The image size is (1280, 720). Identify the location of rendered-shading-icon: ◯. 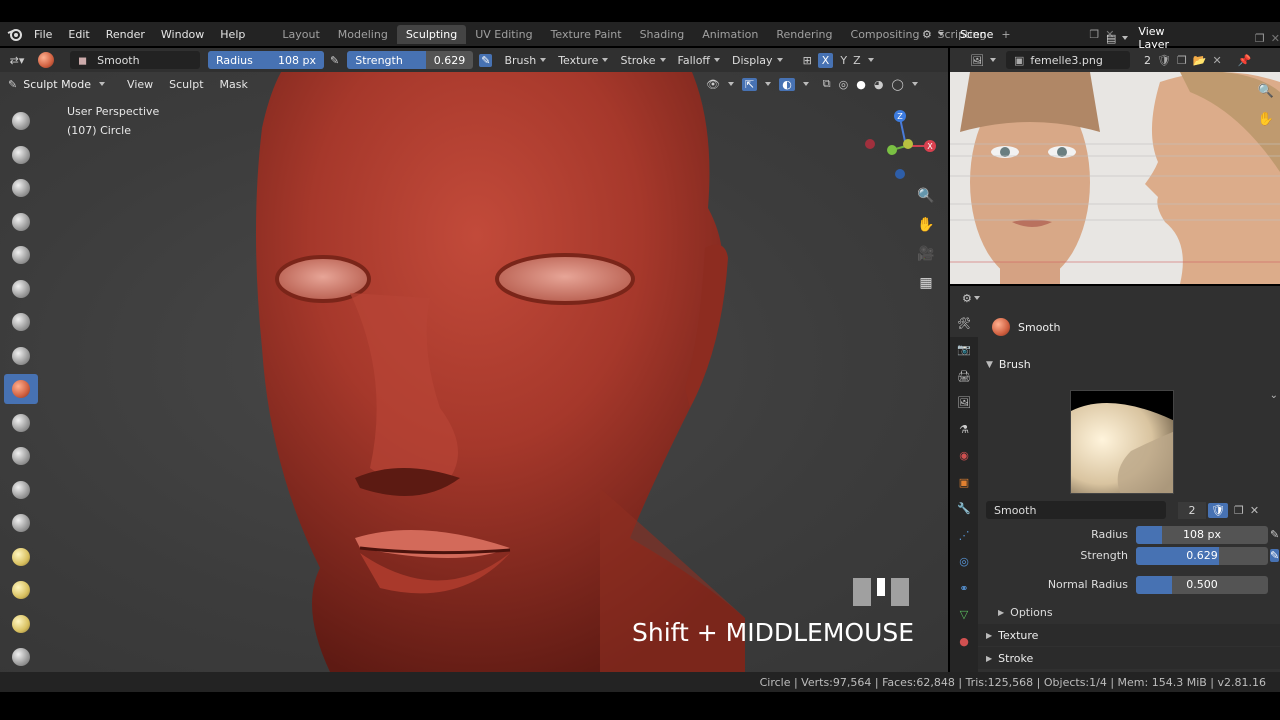
(897, 84).